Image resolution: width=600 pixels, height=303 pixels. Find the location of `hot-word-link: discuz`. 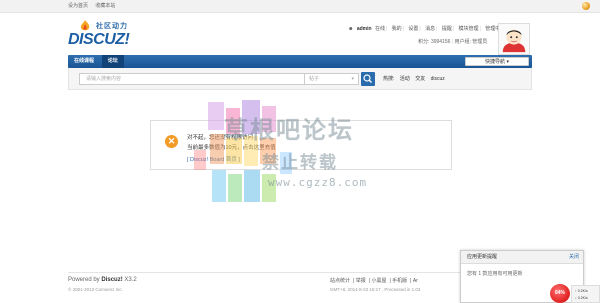

hot-word-link: discuz is located at coordinates (438, 79).